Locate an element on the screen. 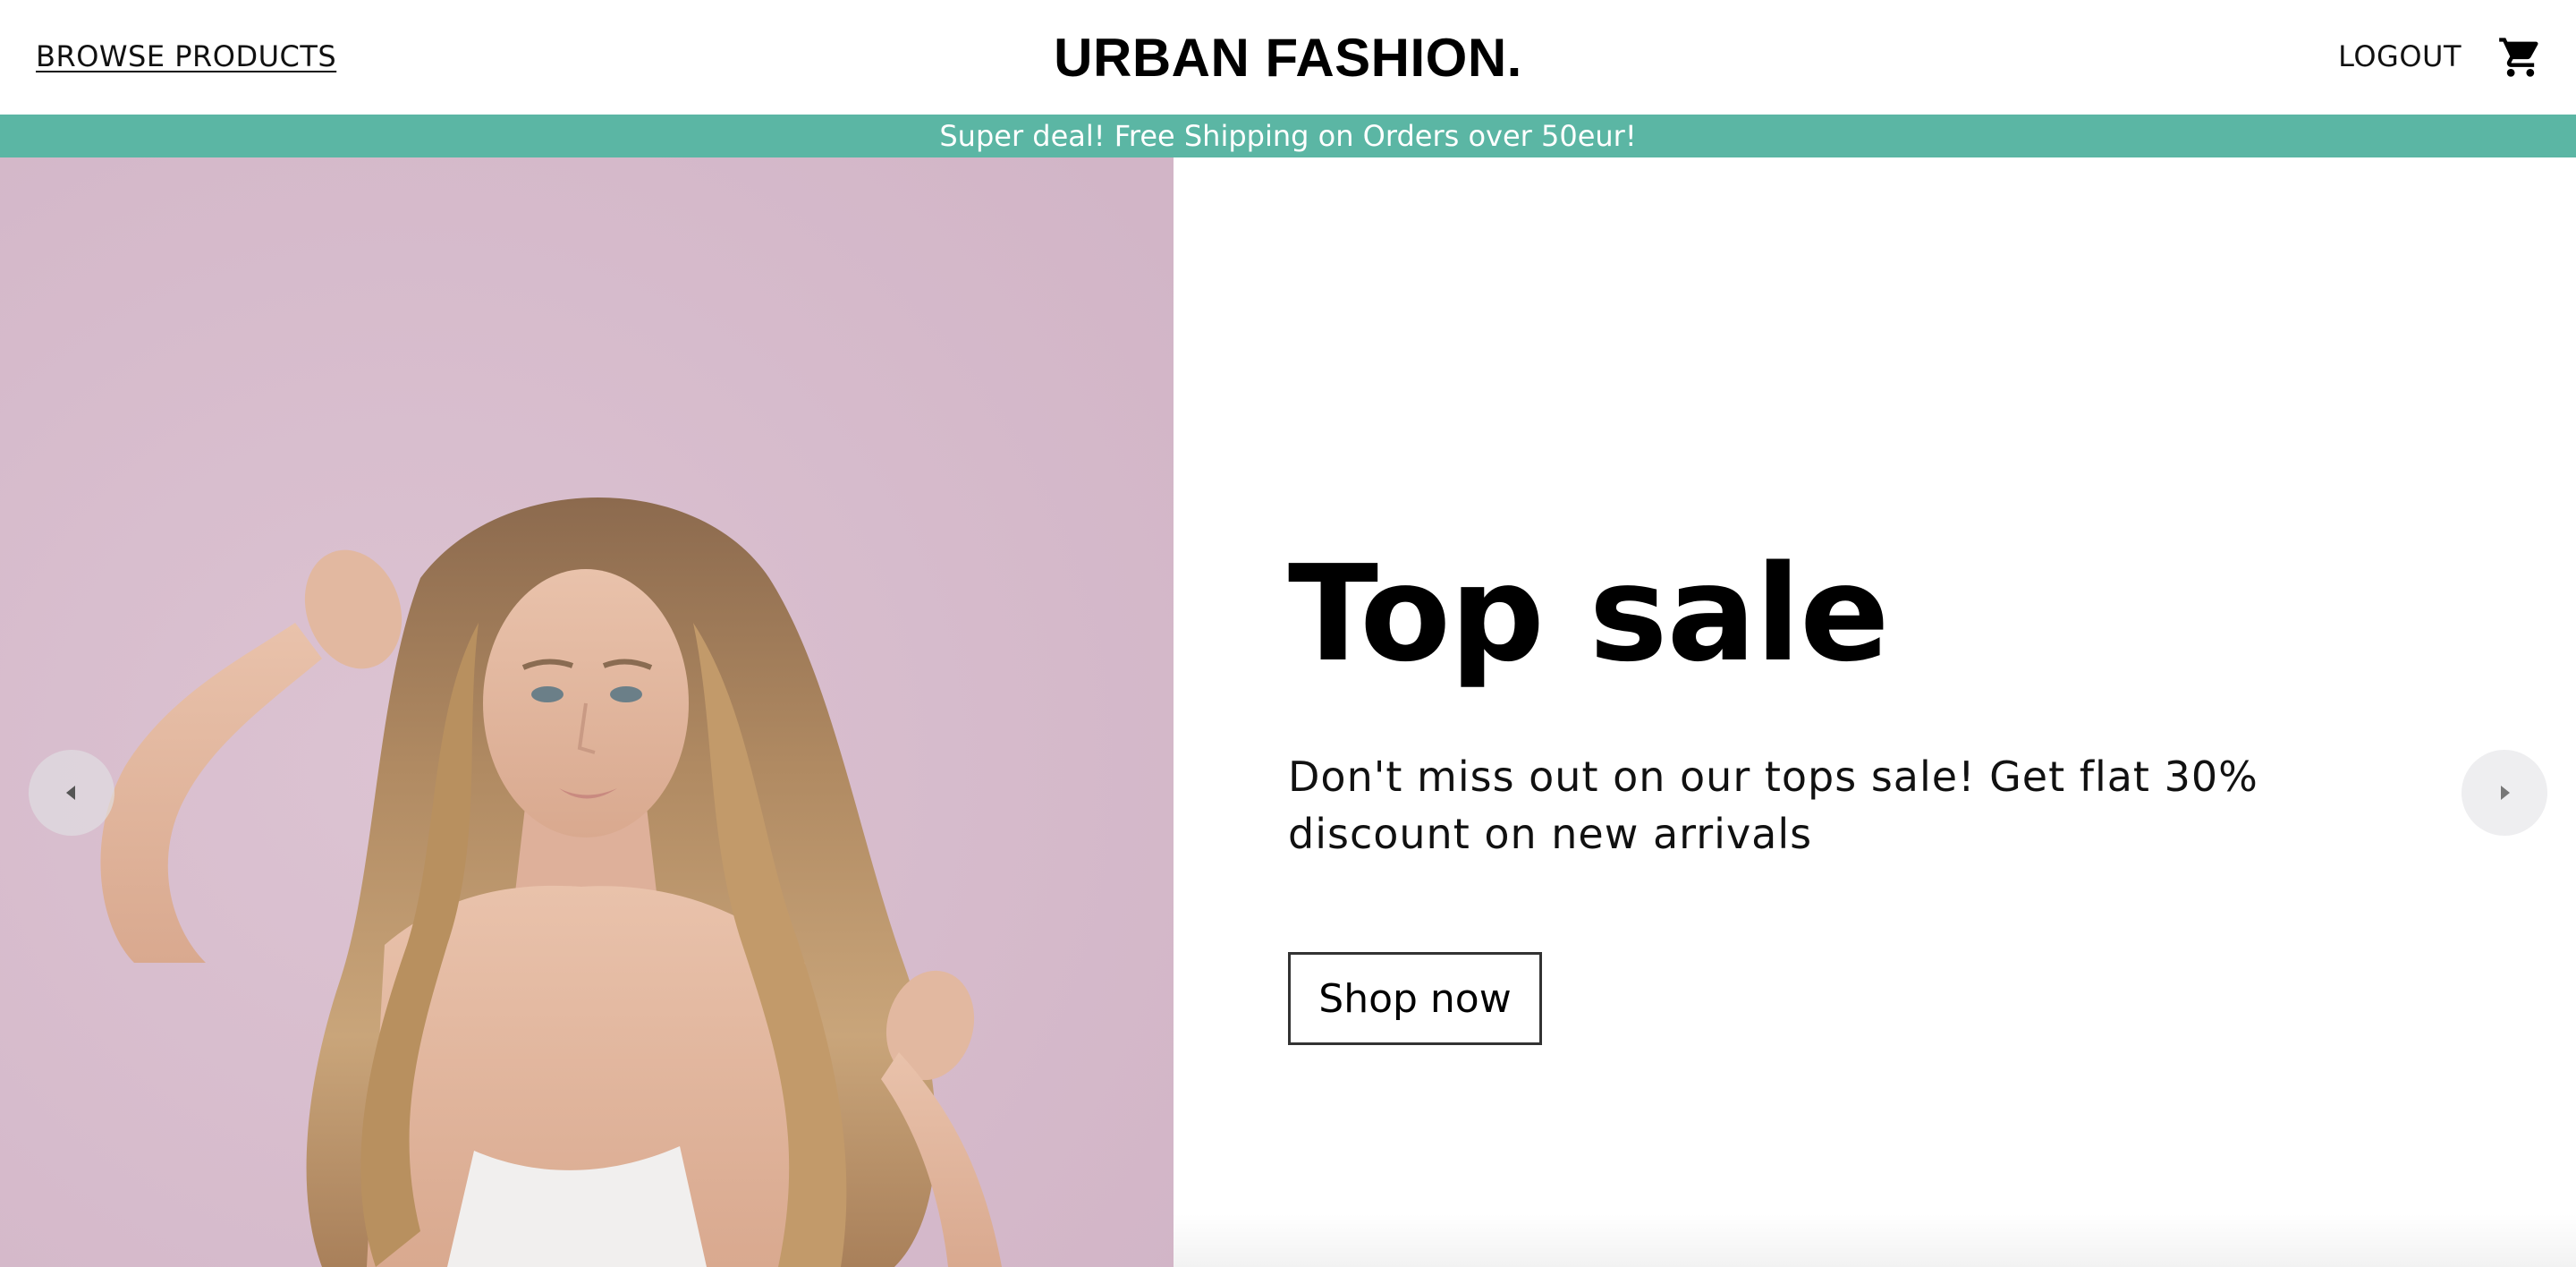  chevron-left-icon is located at coordinates (70, 793).